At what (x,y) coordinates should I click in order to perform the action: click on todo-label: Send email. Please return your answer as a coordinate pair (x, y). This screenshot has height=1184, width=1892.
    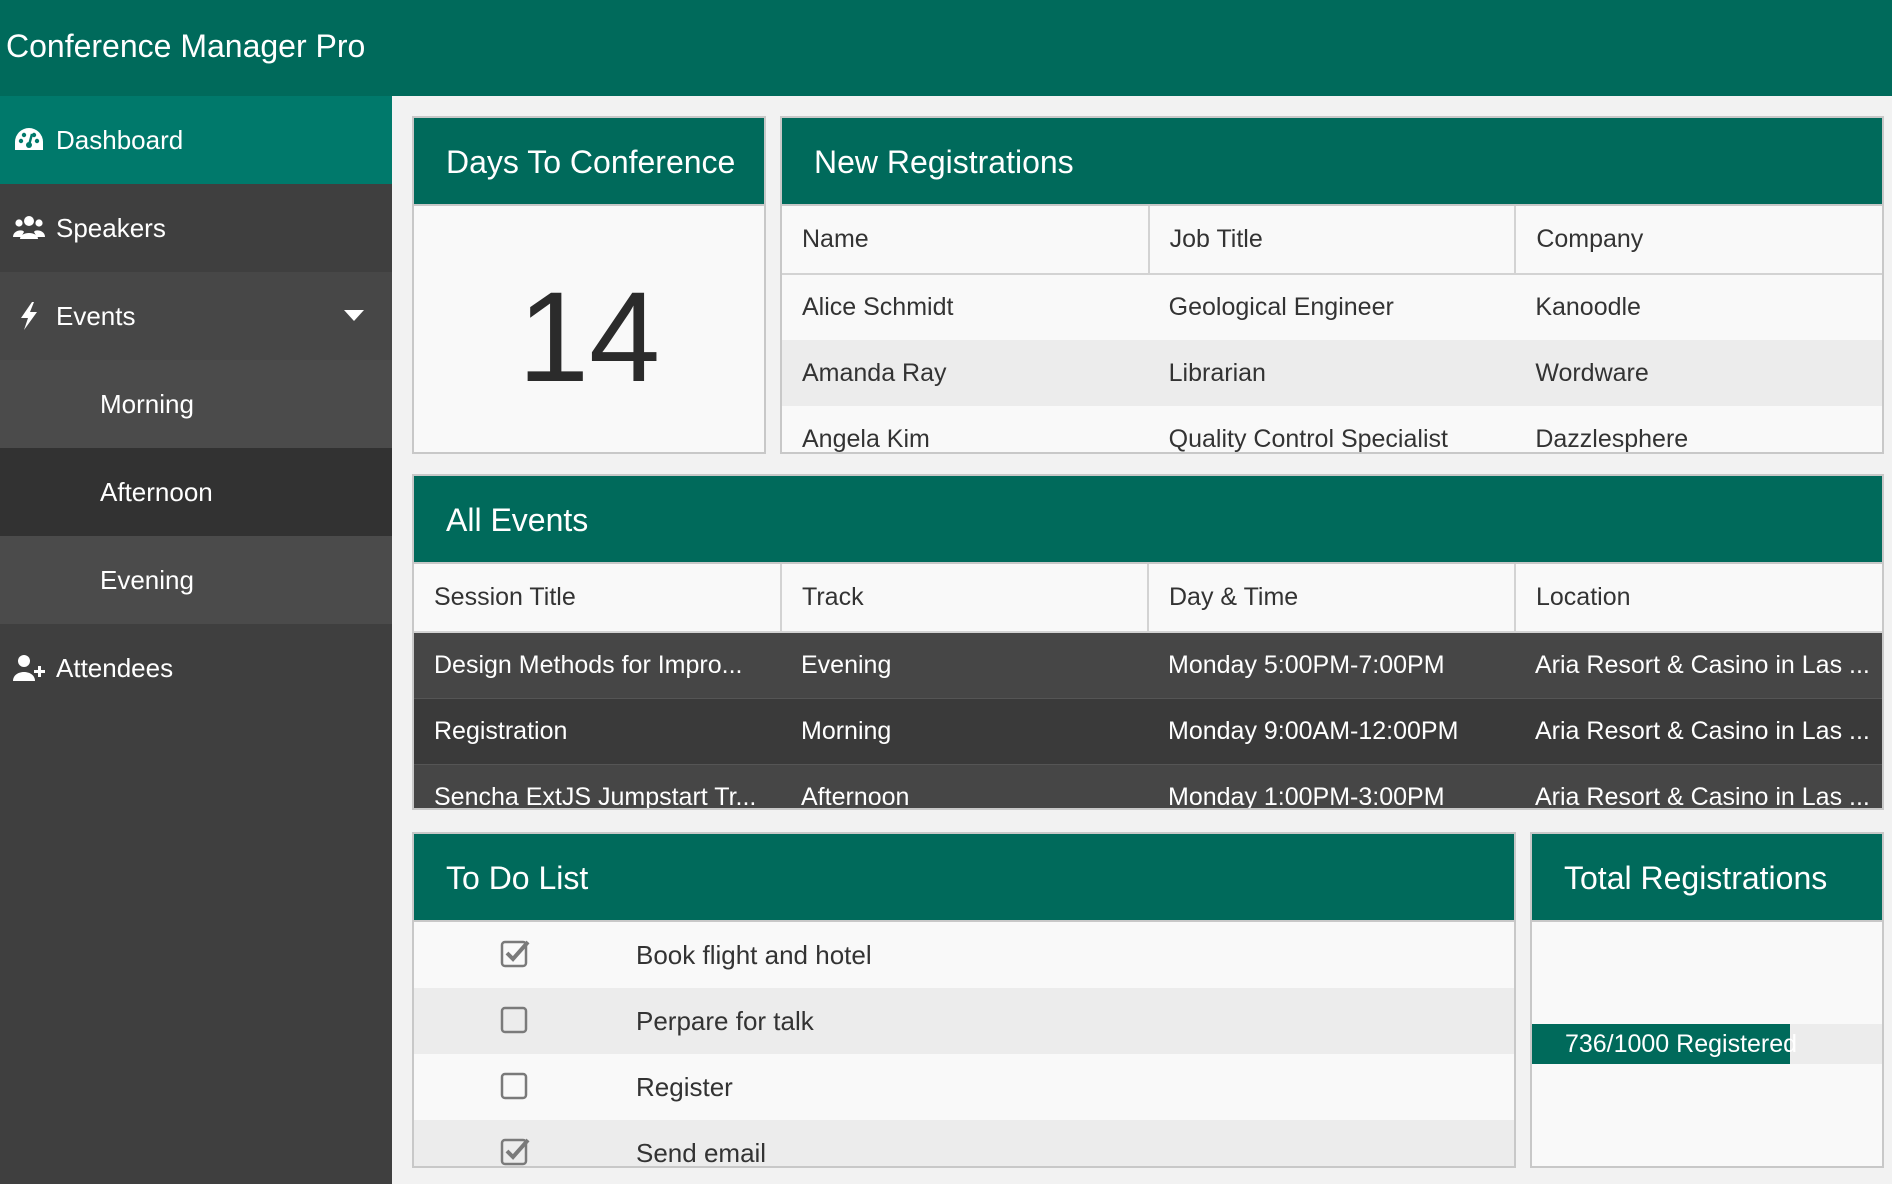
    Looking at the image, I should click on (701, 1153).